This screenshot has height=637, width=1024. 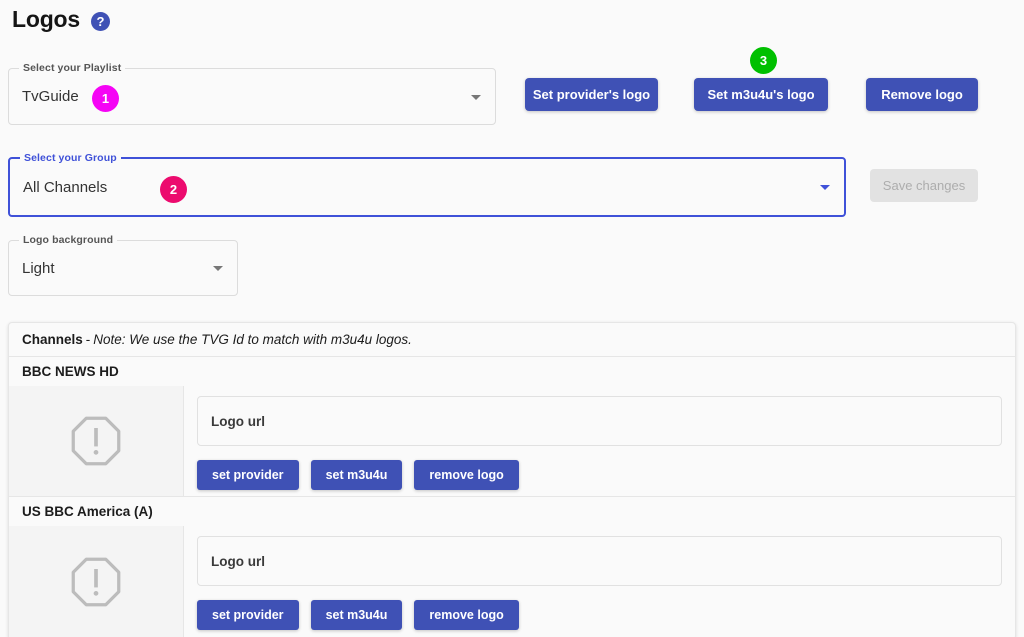 What do you see at coordinates (50, 96) in the screenshot?
I see `playlist-select-value: TvGuide` at bounding box center [50, 96].